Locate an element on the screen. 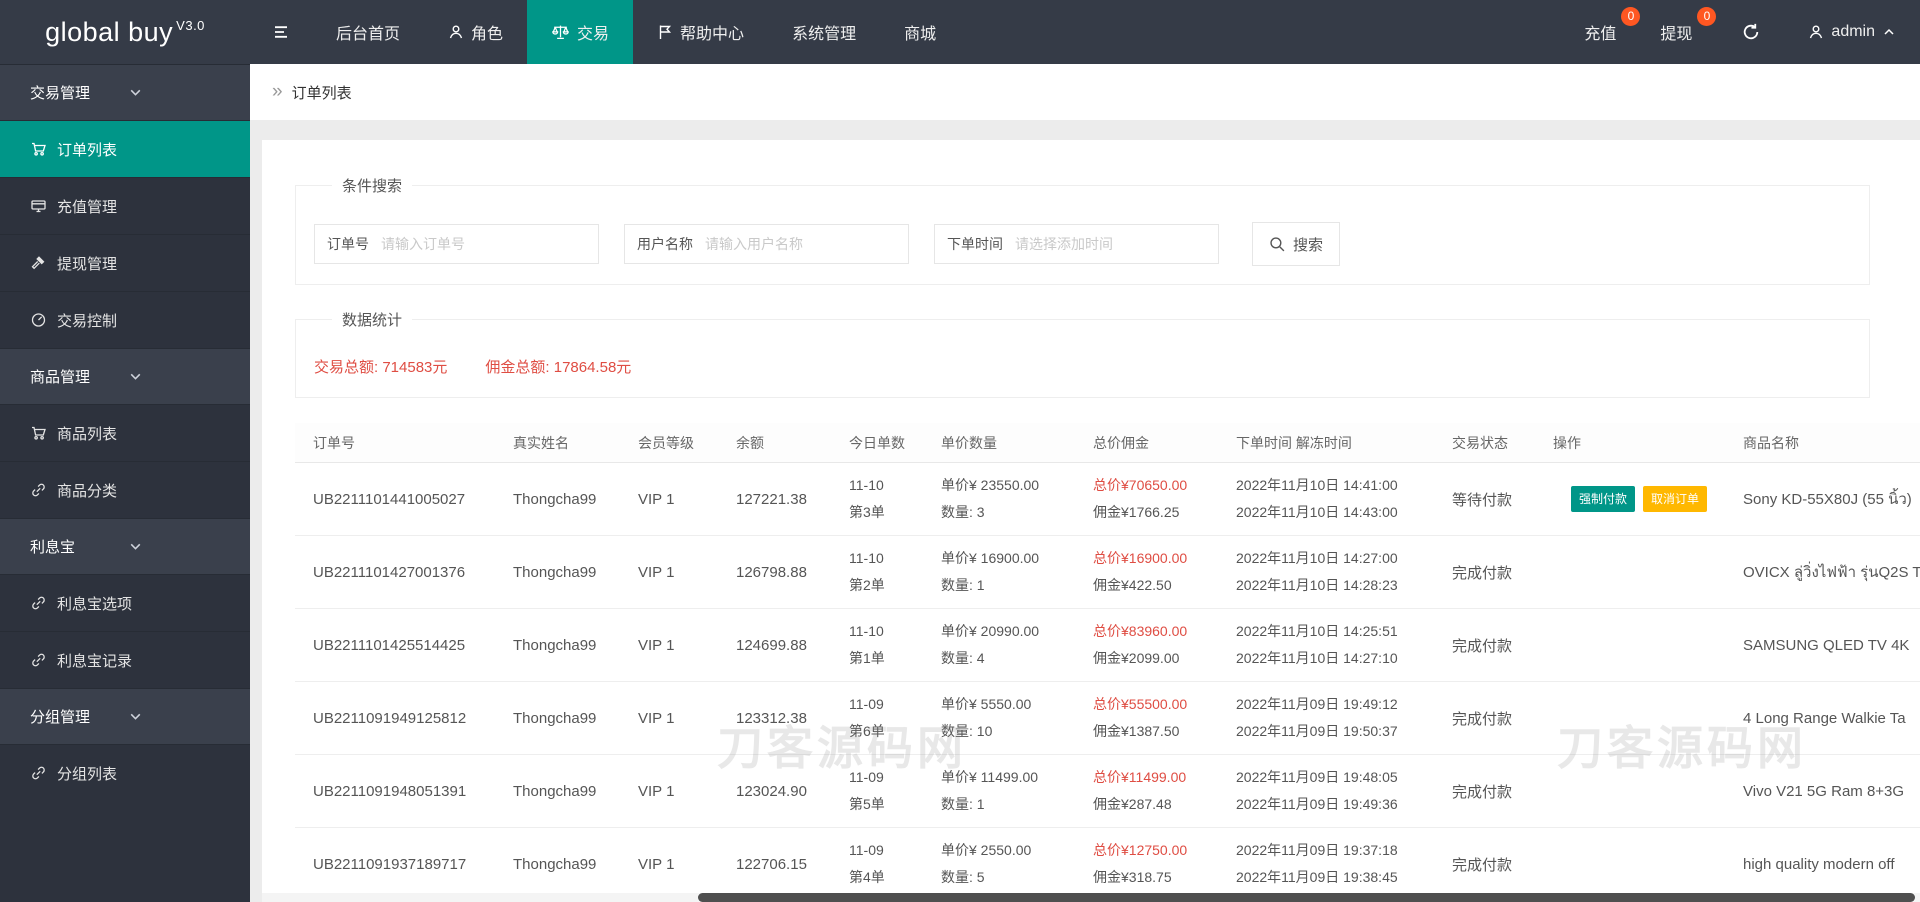 The height and width of the screenshot is (902, 1920). sidebar-item-withdraw-management: 提现管理 is located at coordinates (125, 262).